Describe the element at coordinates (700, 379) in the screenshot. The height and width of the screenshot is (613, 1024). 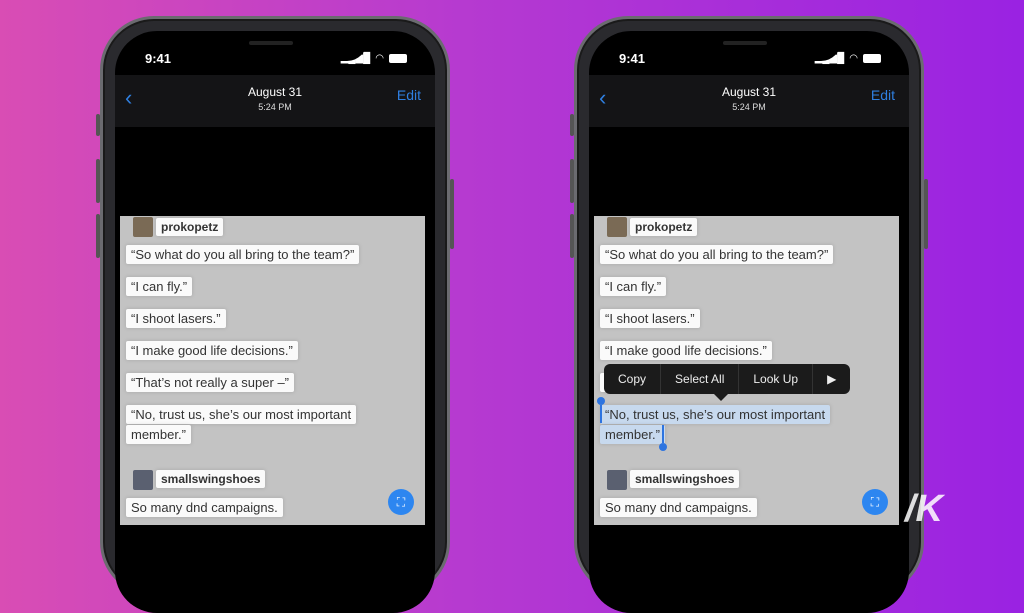
I see `menu-item-select-all: Select All` at that location.